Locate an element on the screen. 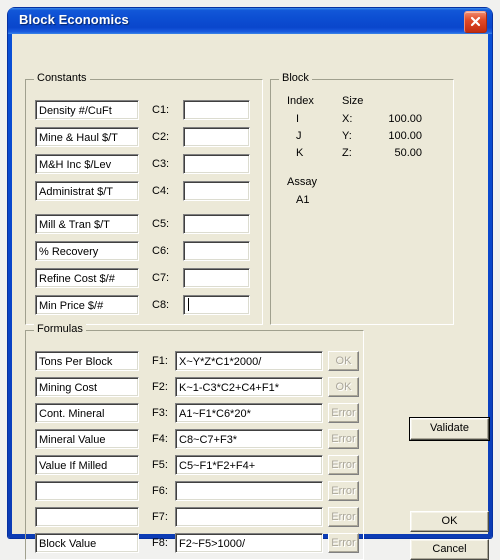  constant-name-field-1: Density #/CuFt is located at coordinates (87, 110).